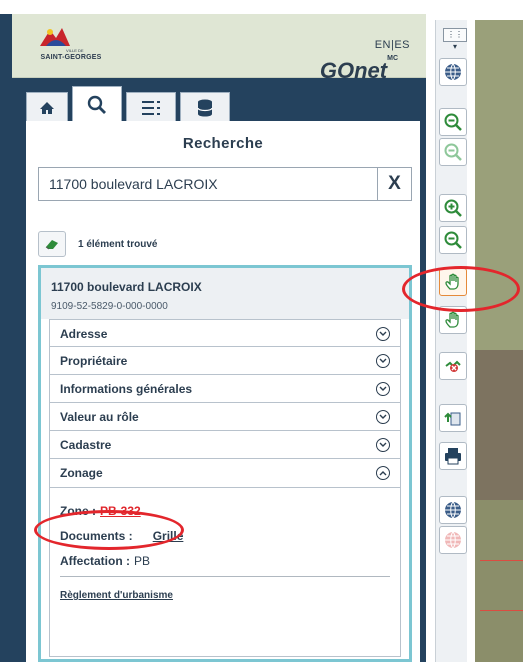 Image resolution: width=523 pixels, height=662 pixels. Describe the element at coordinates (109, 306) in the screenshot. I see `result-matricule: 9109-52-5829-0-000-0000` at that location.